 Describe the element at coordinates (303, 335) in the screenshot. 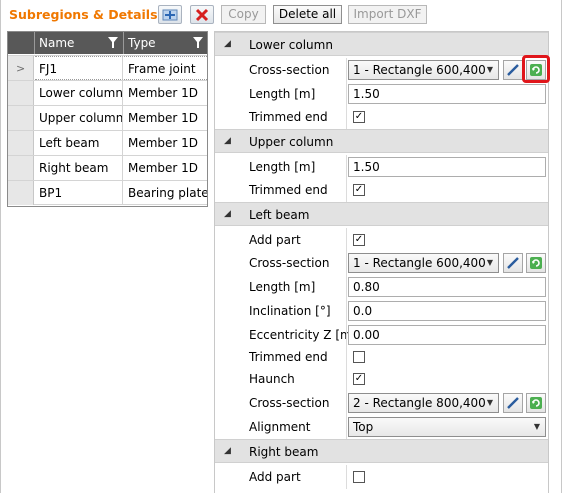

I see `prop-label: Eccentricity Z [m]` at that location.